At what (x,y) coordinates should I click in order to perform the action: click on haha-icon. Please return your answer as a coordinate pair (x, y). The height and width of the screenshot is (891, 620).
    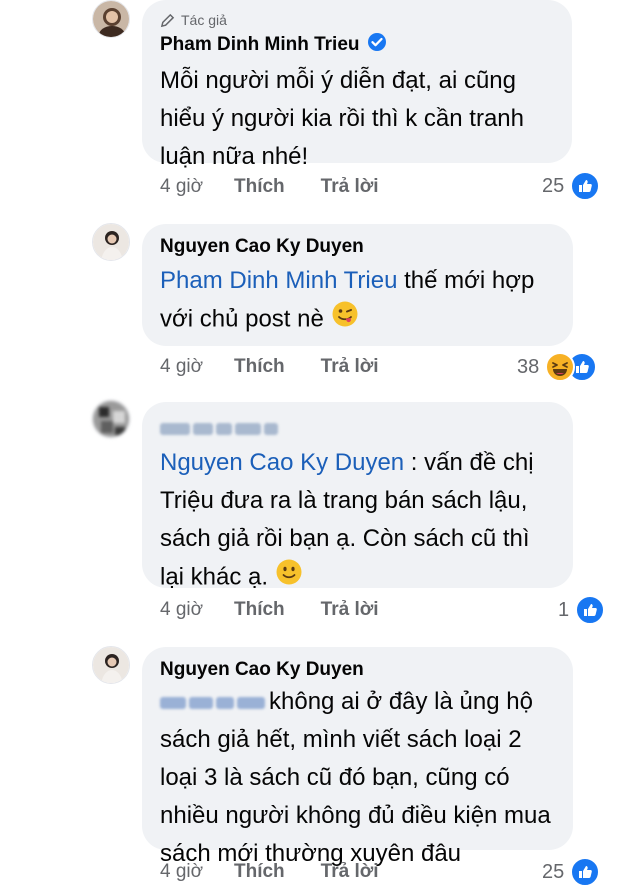
    Looking at the image, I should click on (560, 367).